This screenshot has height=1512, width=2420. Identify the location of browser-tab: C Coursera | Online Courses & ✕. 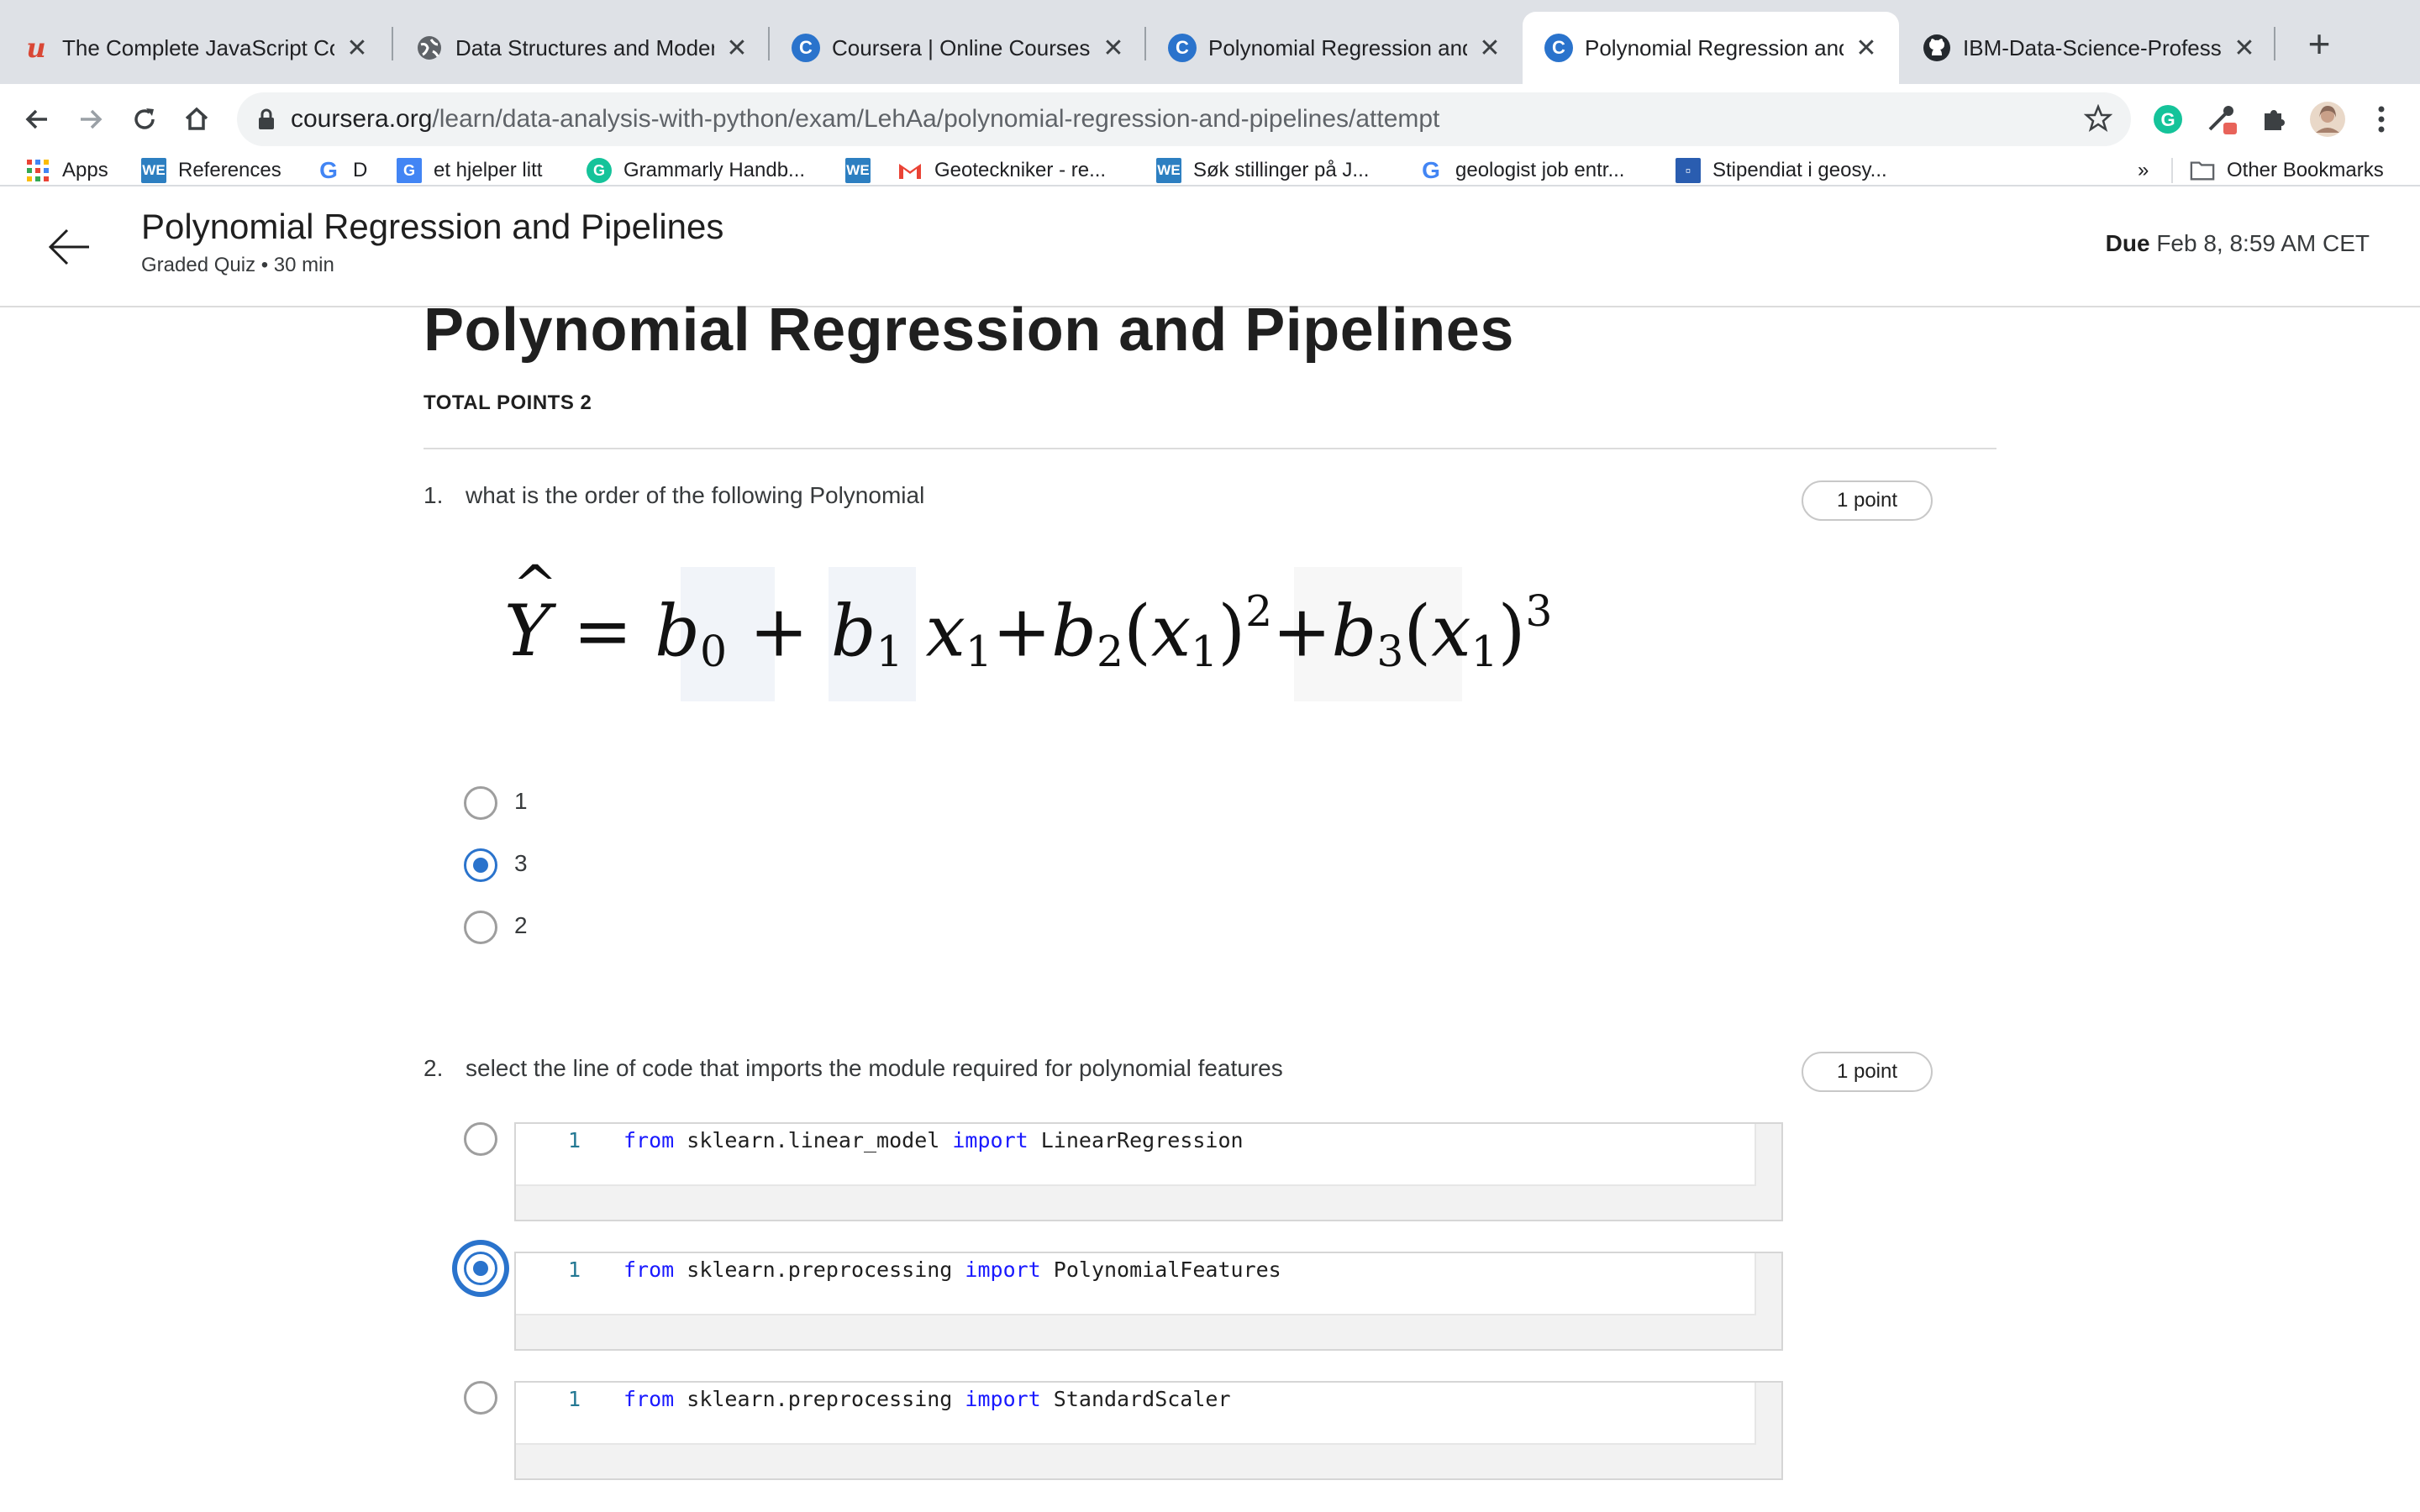
(958, 48).